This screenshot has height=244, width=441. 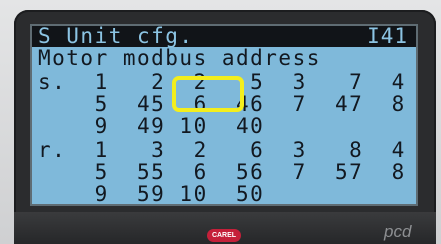 I want to click on parameter-label: Motor modbus address, so click(x=179, y=58).